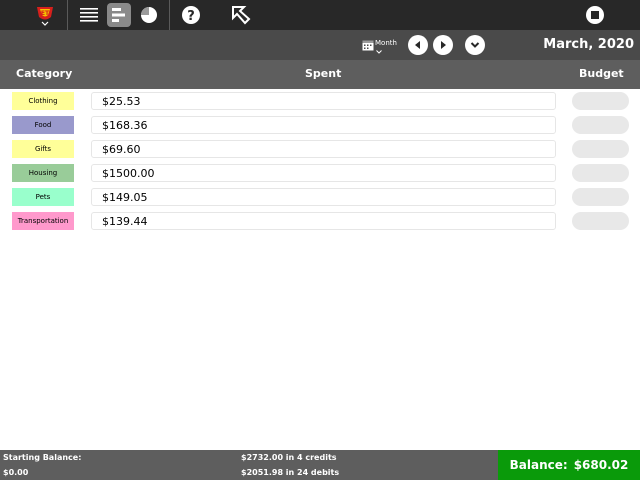 The width and height of the screenshot is (640, 480). Describe the element at coordinates (43, 149) in the screenshot. I see `category-label: Gifts` at that location.